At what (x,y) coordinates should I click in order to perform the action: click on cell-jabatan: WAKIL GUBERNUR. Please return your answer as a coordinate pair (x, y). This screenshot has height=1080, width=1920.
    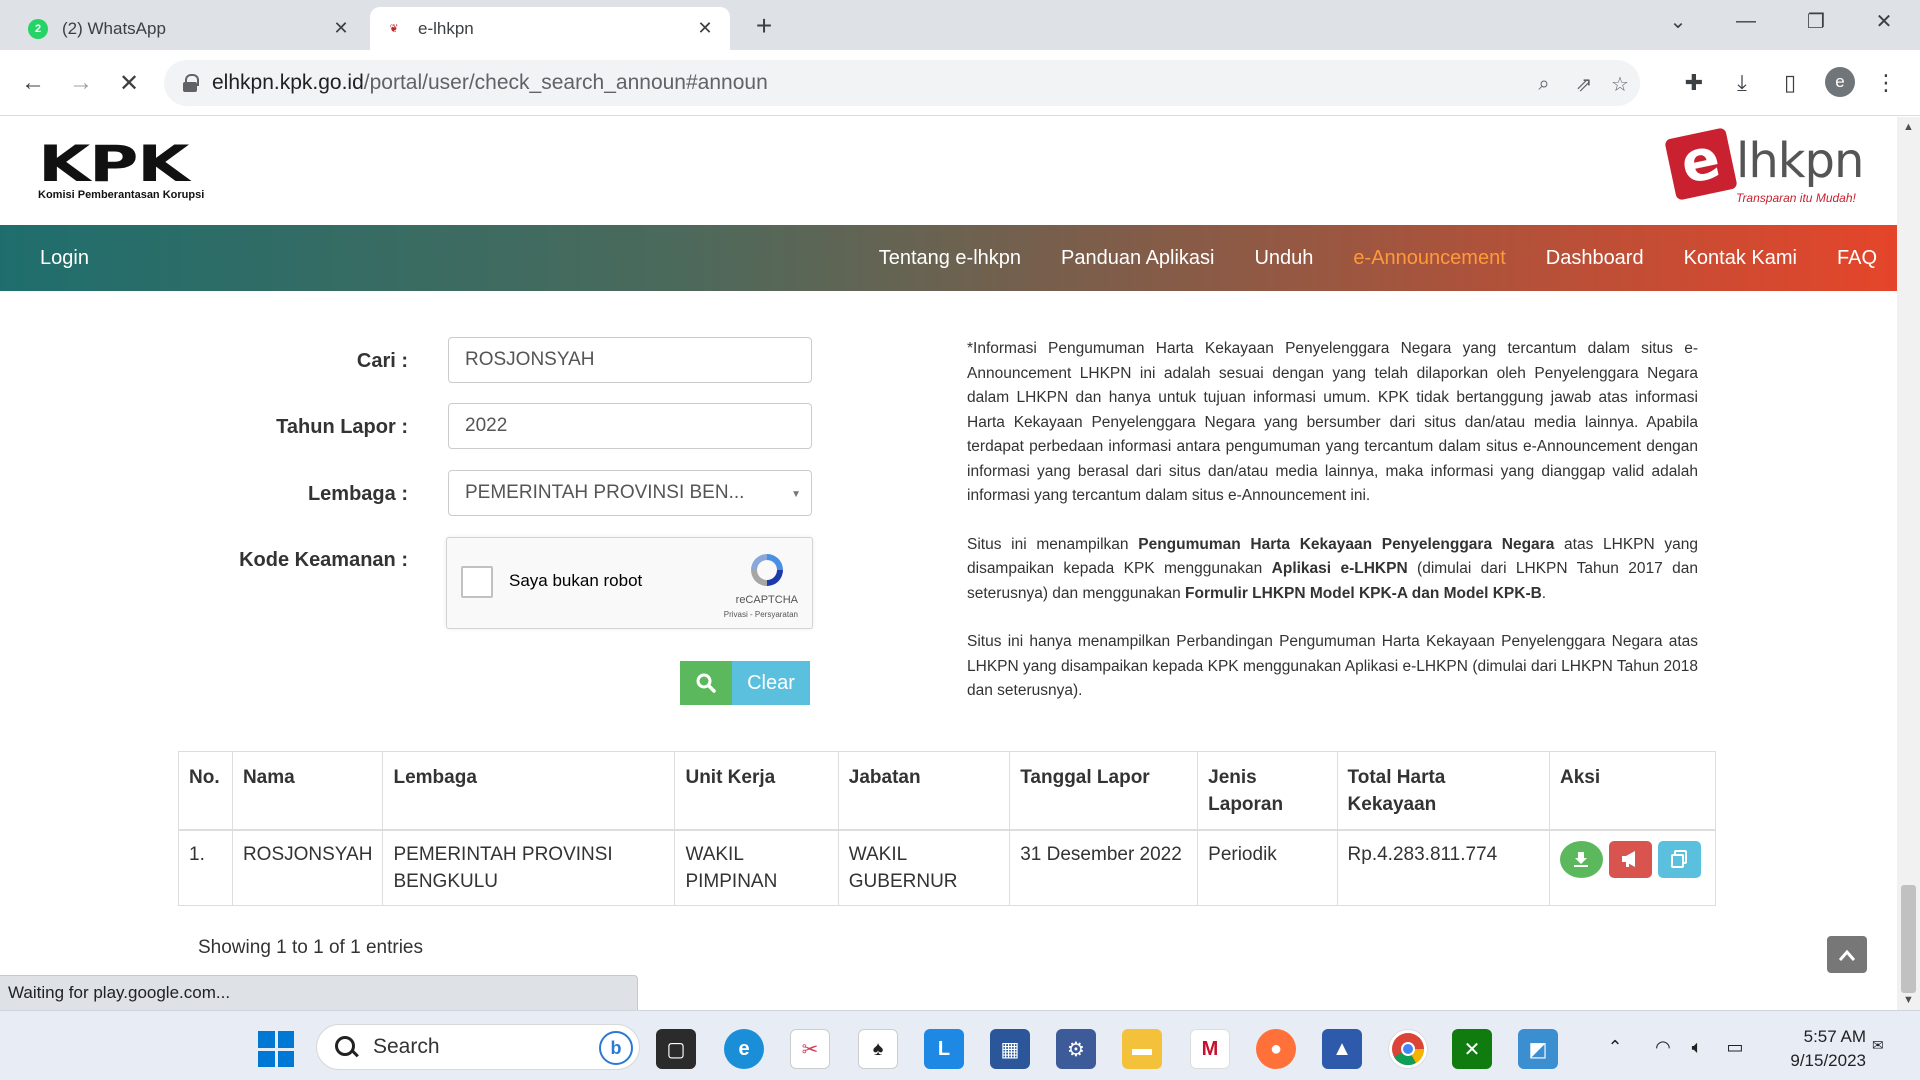
    Looking at the image, I should click on (924, 867).